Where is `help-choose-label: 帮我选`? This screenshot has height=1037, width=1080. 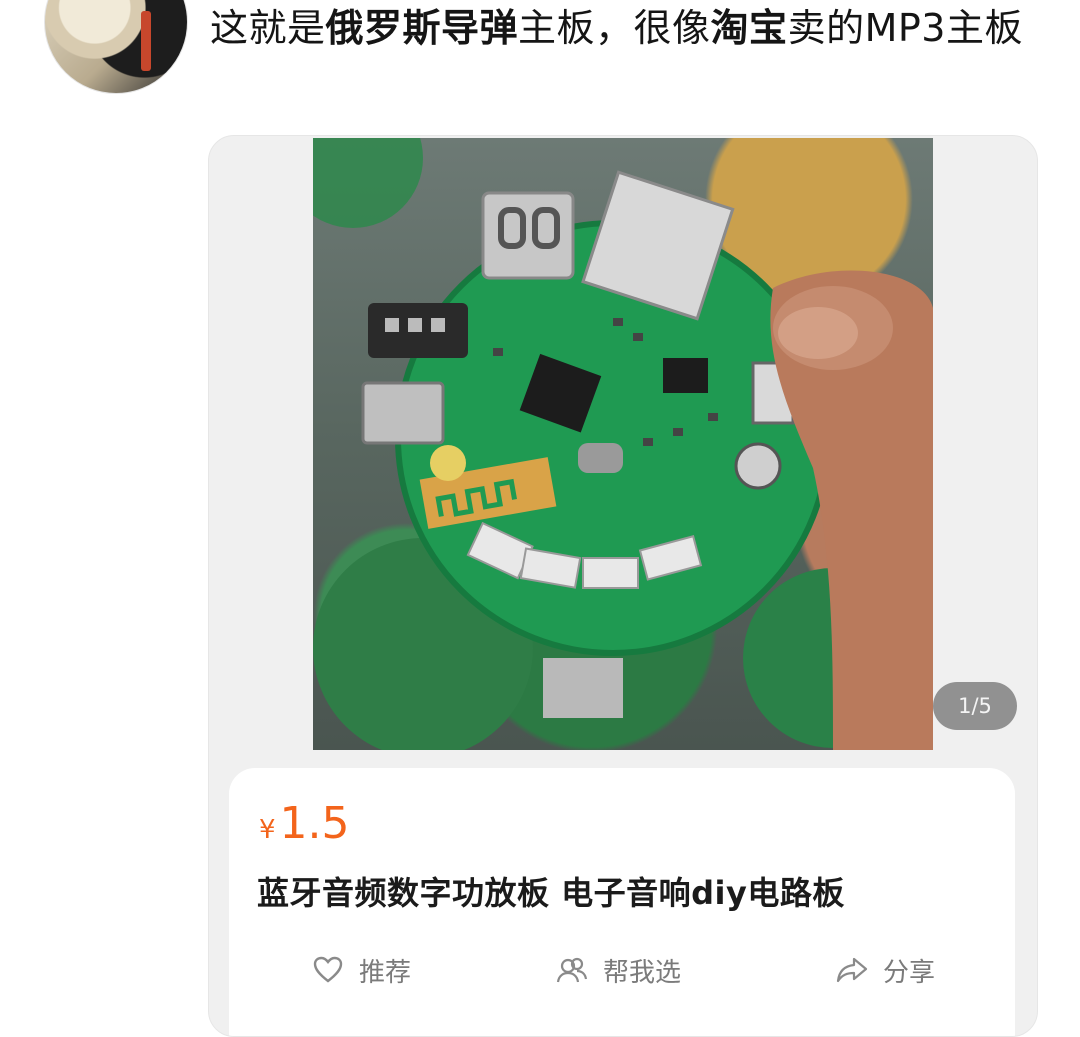
help-choose-label: 帮我选 is located at coordinates (642, 972).